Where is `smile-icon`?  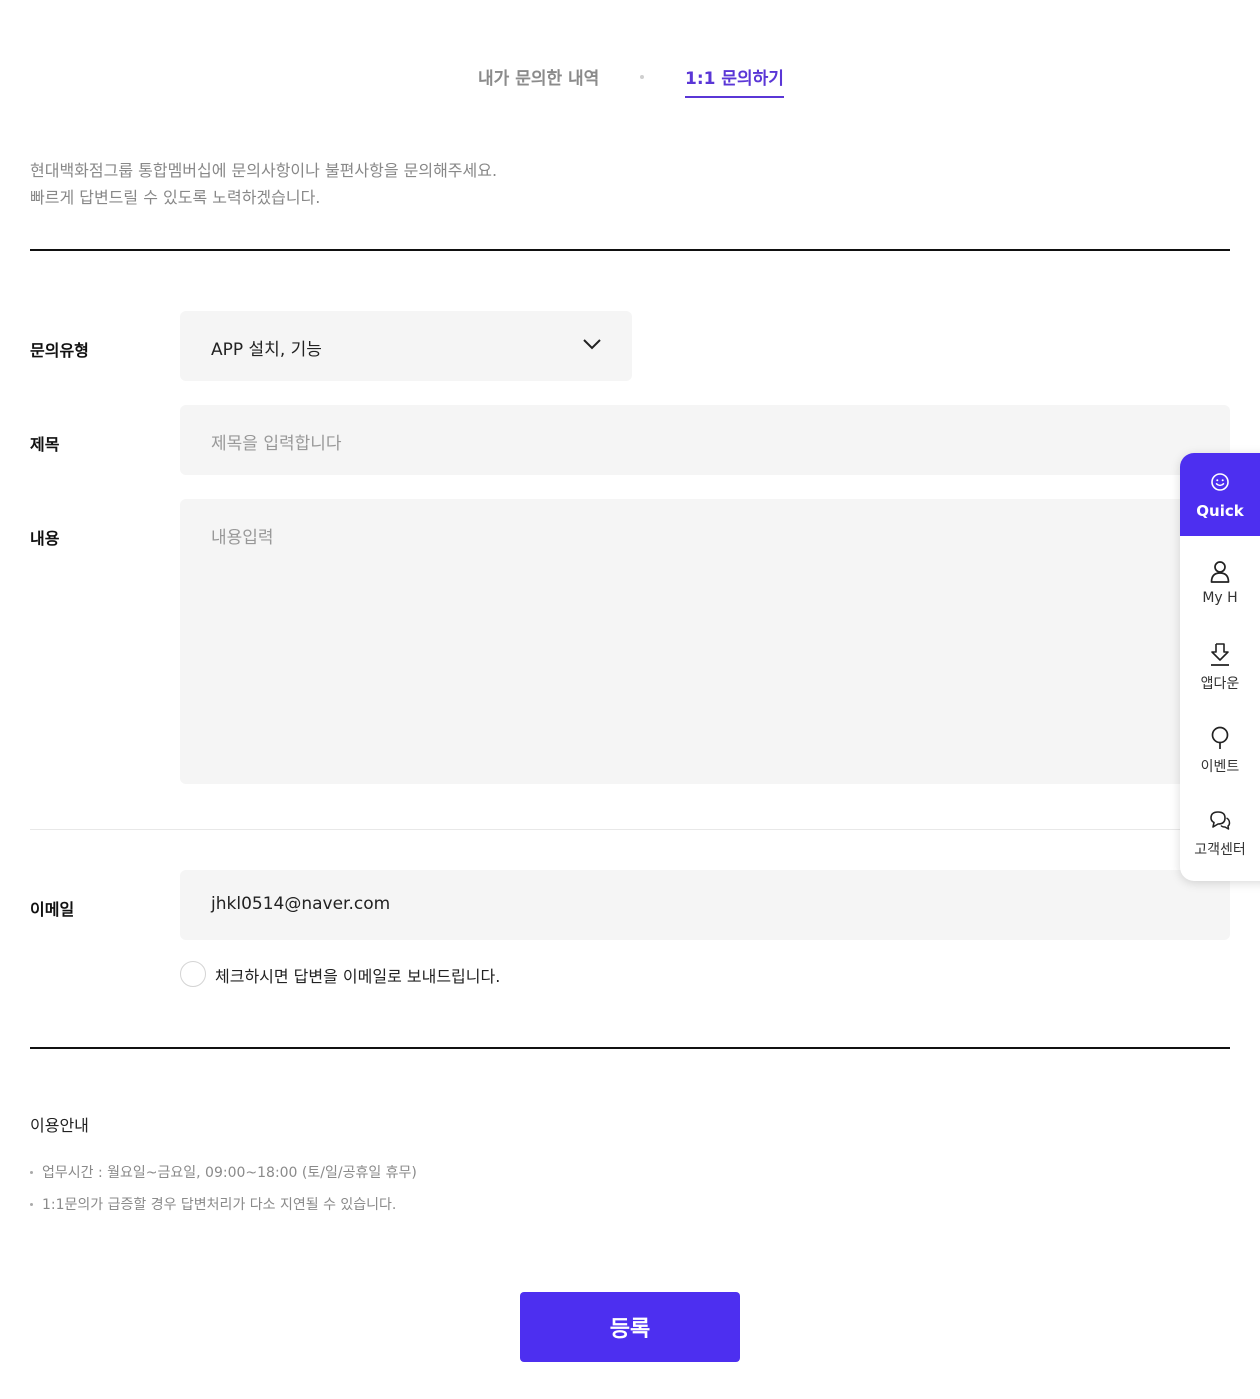
smile-icon is located at coordinates (1220, 482).